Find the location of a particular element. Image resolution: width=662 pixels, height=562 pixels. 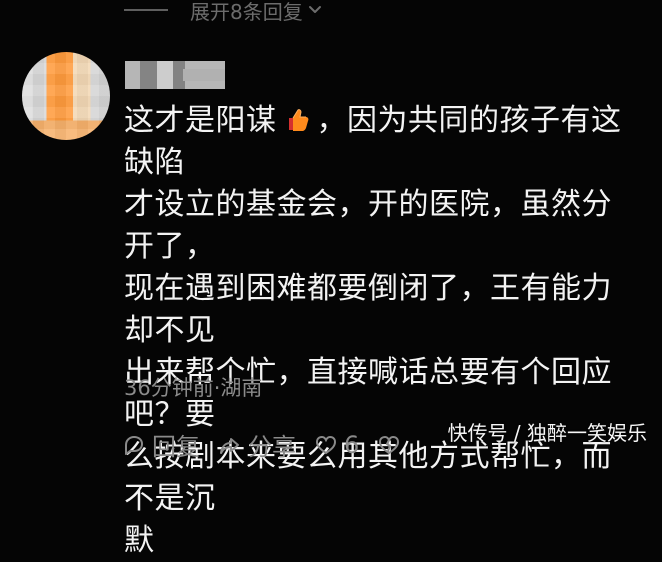

comment-meta: 36分钟前·湖南 is located at coordinates (193, 388).